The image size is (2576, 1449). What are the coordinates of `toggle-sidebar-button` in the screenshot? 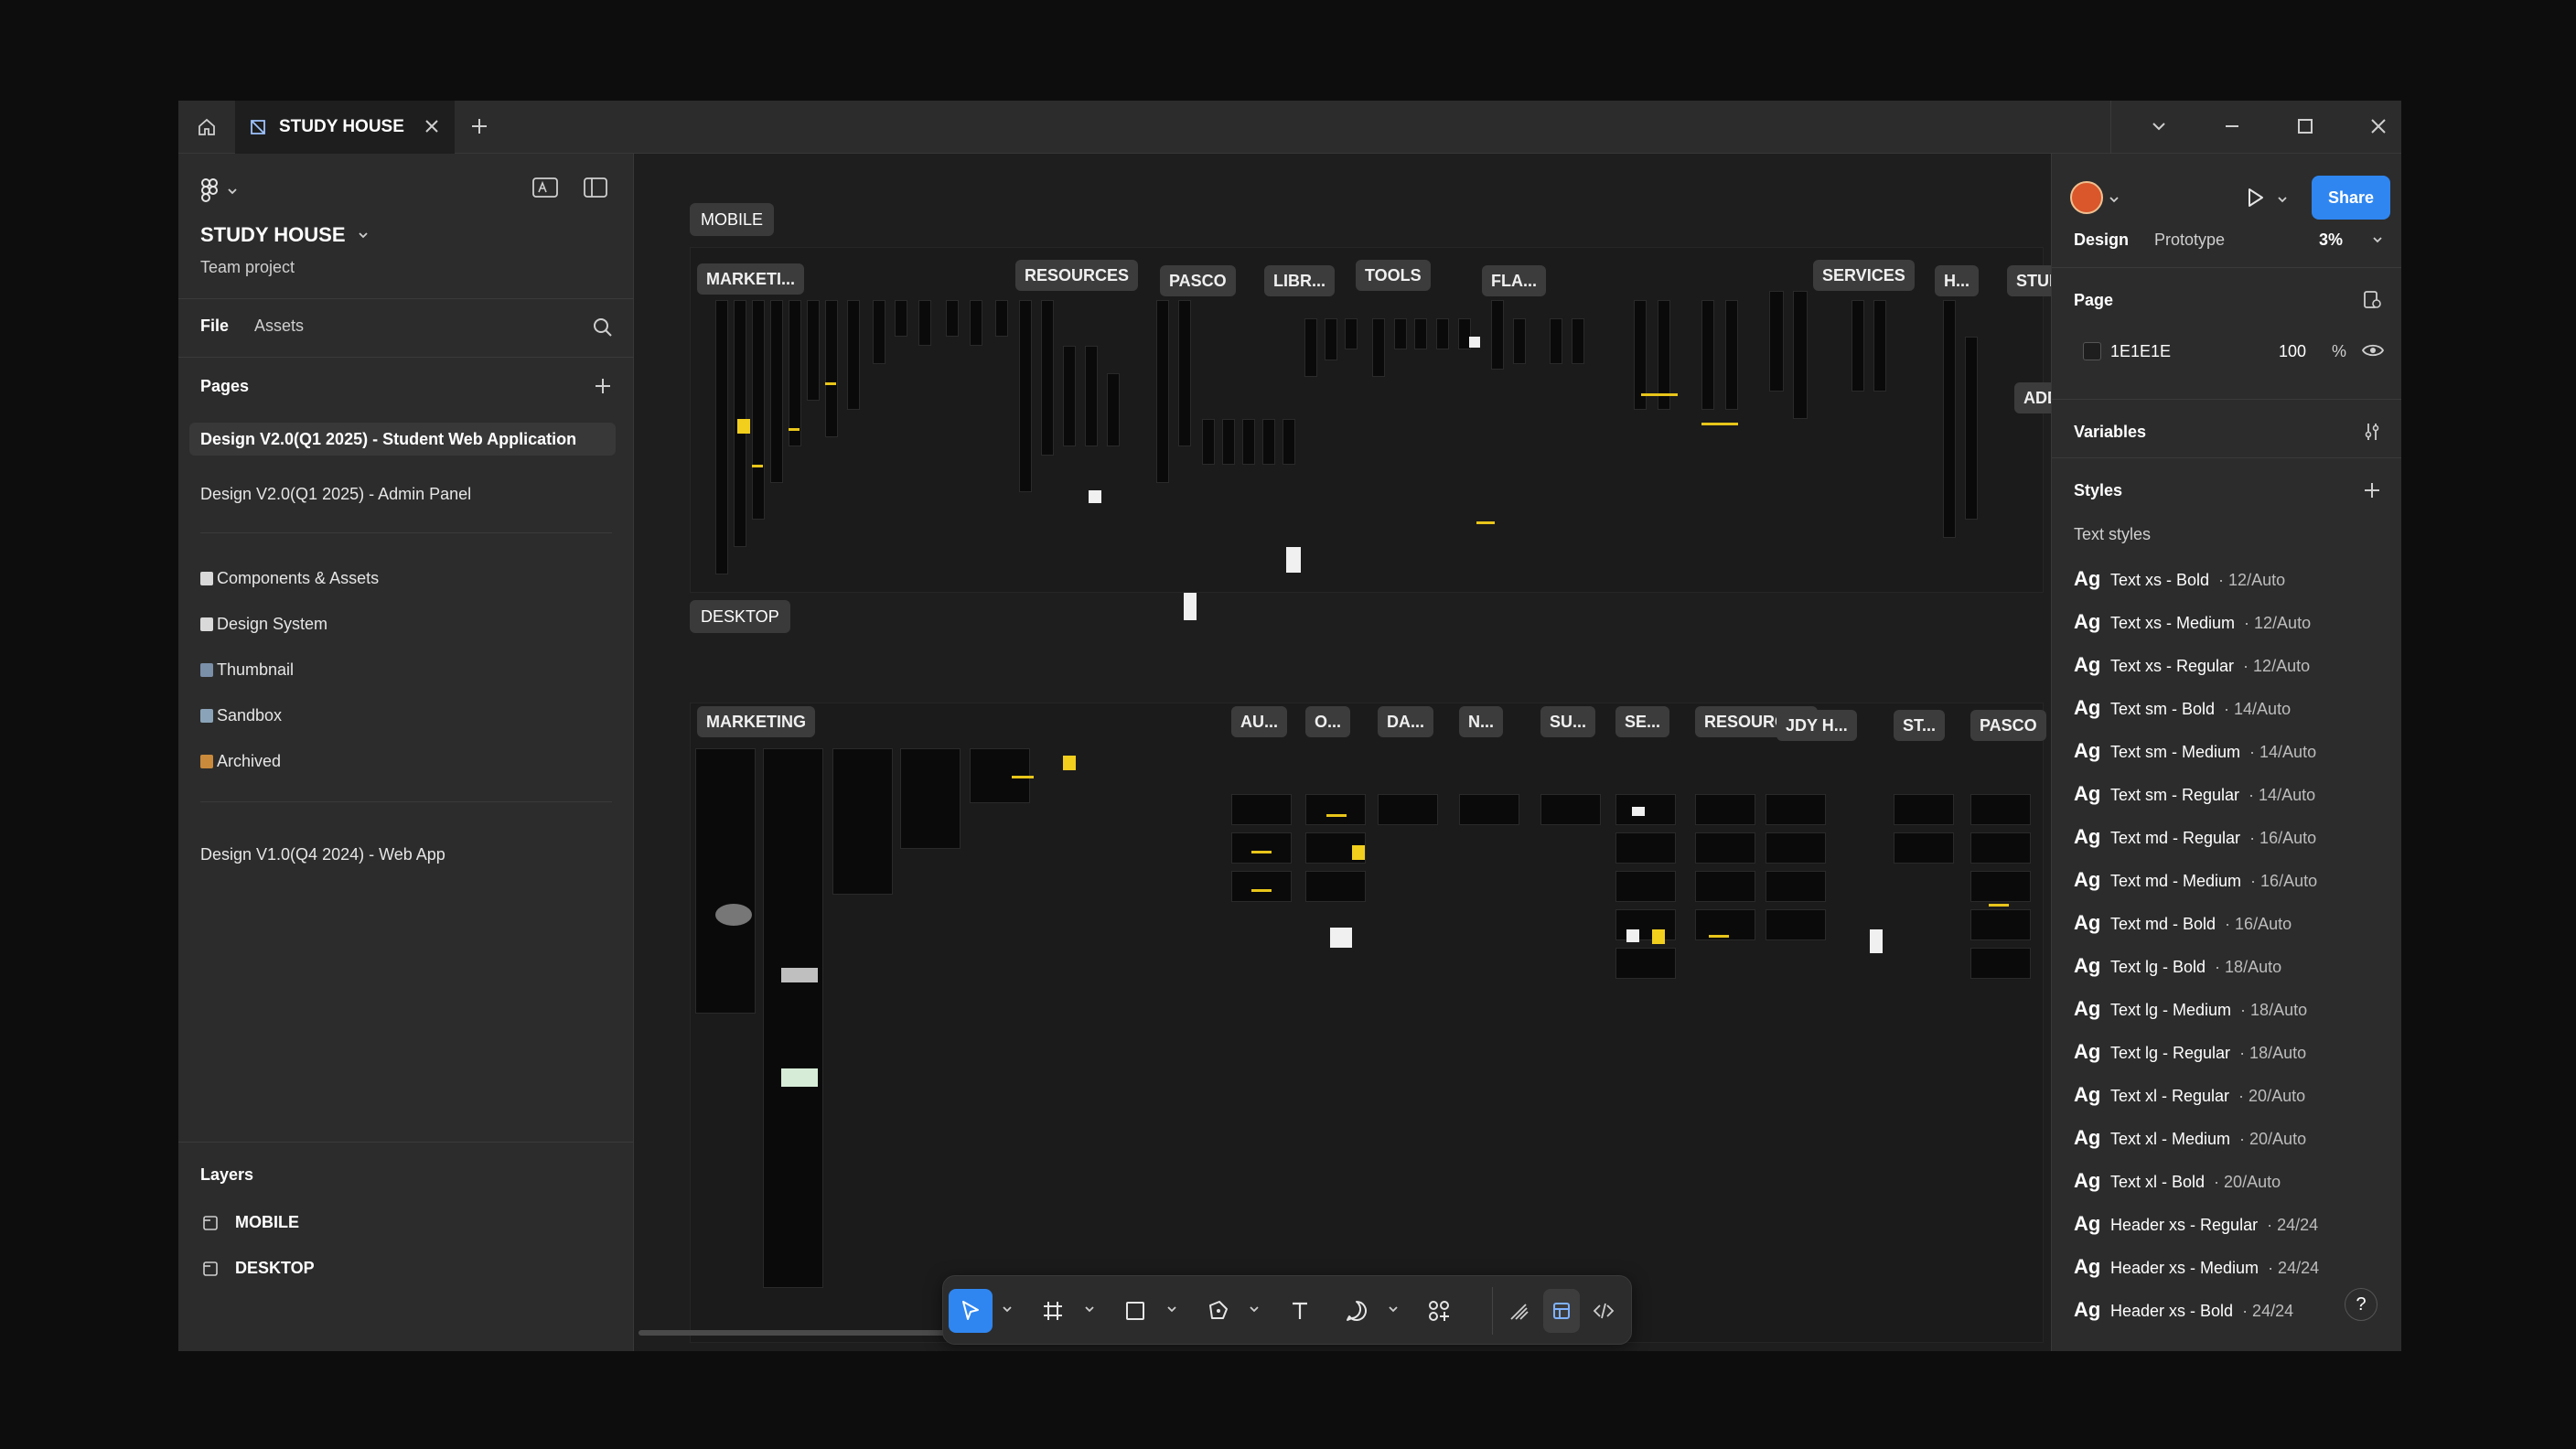 It's located at (595, 187).